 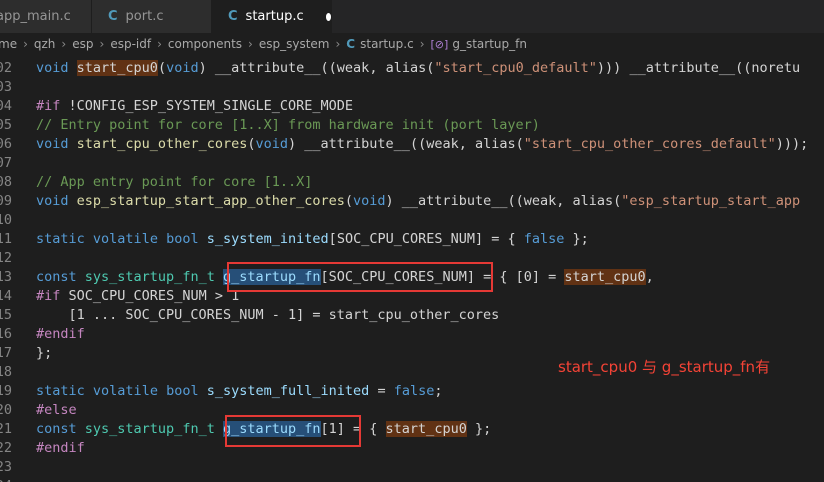 What do you see at coordinates (35, 16) in the screenshot?
I see `tab-label: app_main.c` at bounding box center [35, 16].